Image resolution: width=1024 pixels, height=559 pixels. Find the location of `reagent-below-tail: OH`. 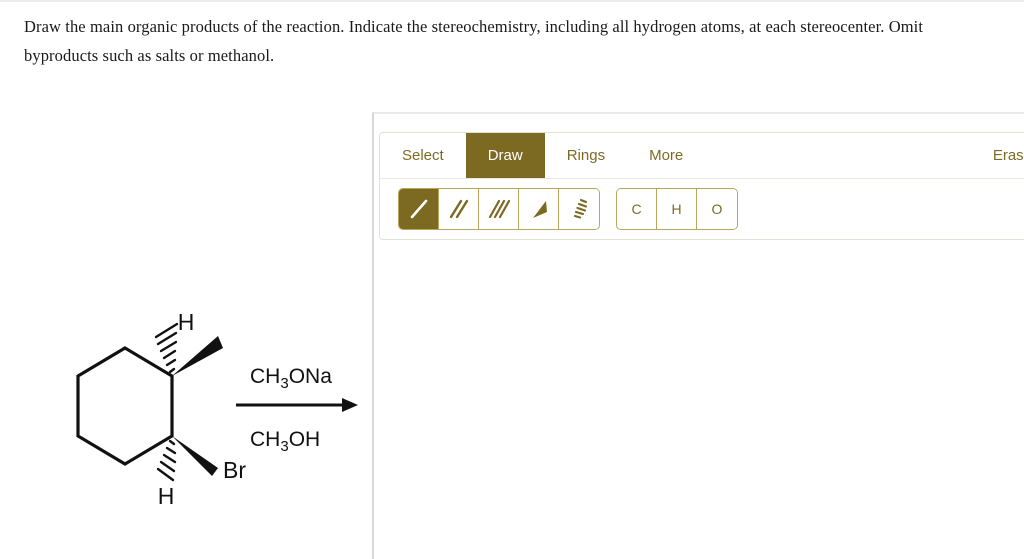

reagent-below-tail: OH is located at coordinates (305, 439).